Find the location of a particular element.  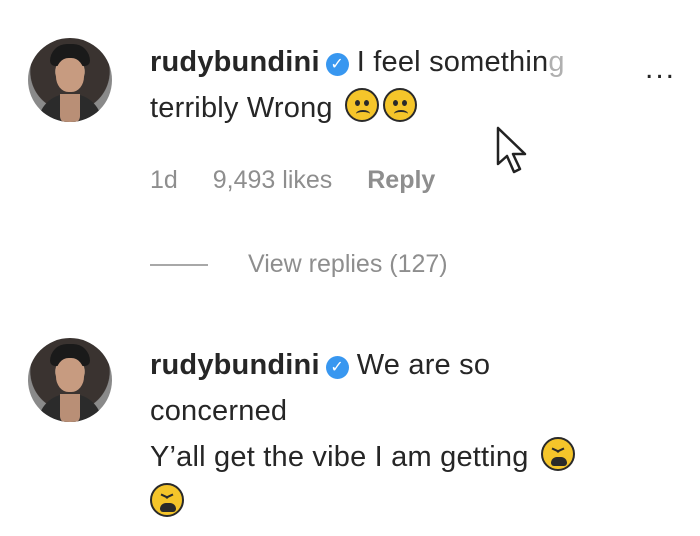

comment-line-1-fade: g is located at coordinates (556, 62).